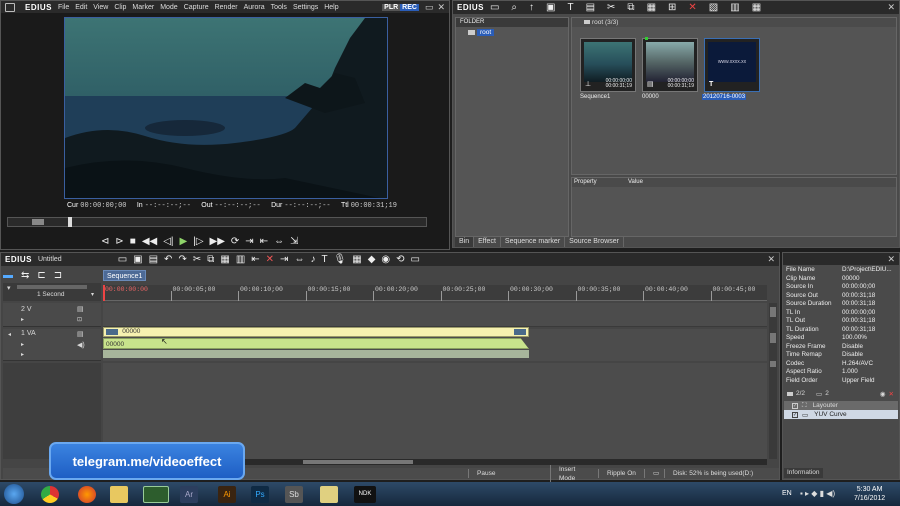  I want to click on clip-thumbnail-sequence1: ⊥ 00:00:00;00 00:00:31;19, so click(608, 65).